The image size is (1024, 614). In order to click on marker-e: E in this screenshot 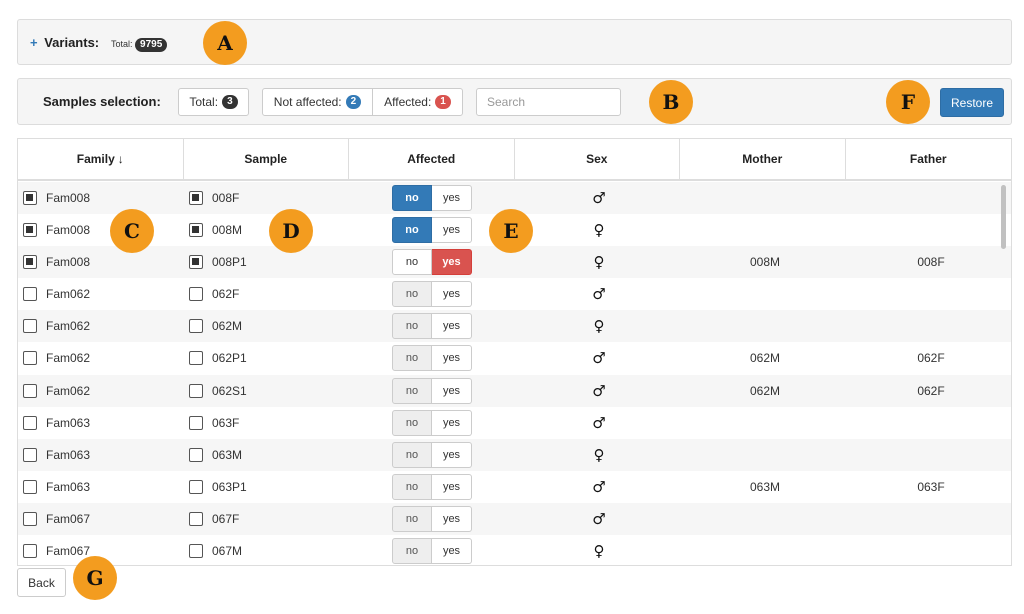, I will do `click(511, 231)`.